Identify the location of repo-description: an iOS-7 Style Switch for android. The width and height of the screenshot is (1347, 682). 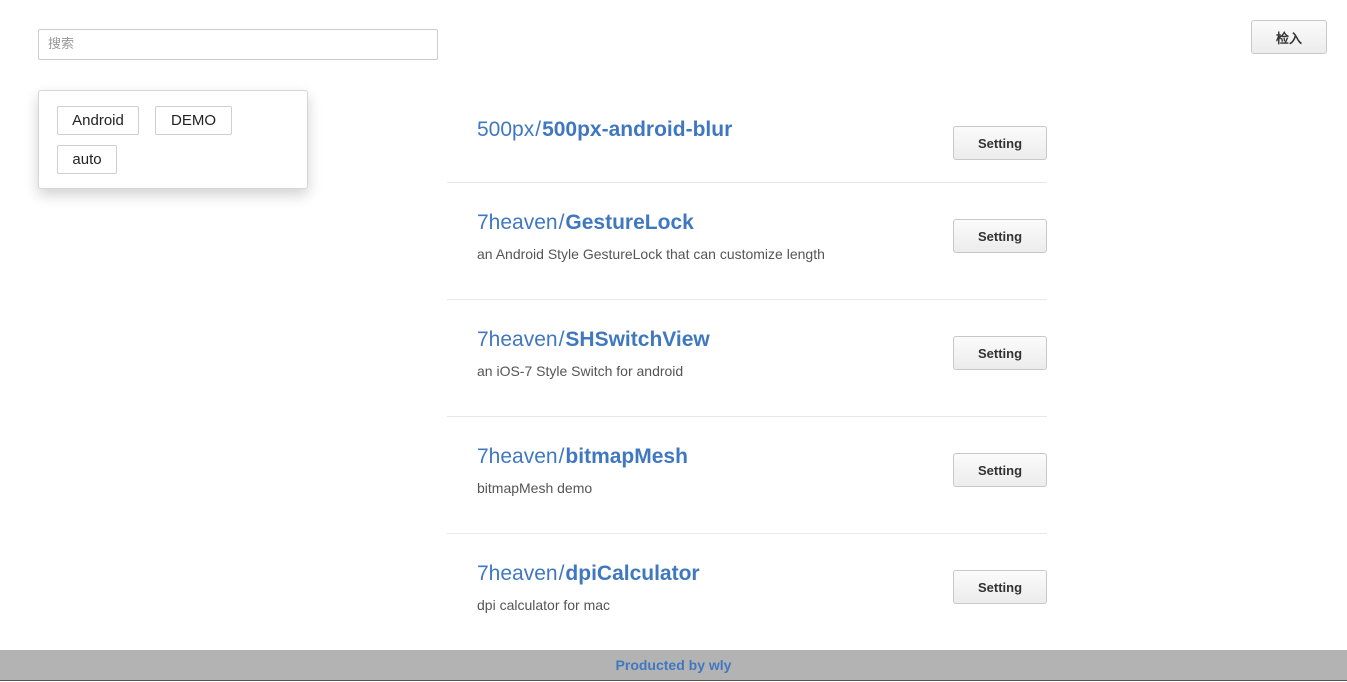
(580, 371).